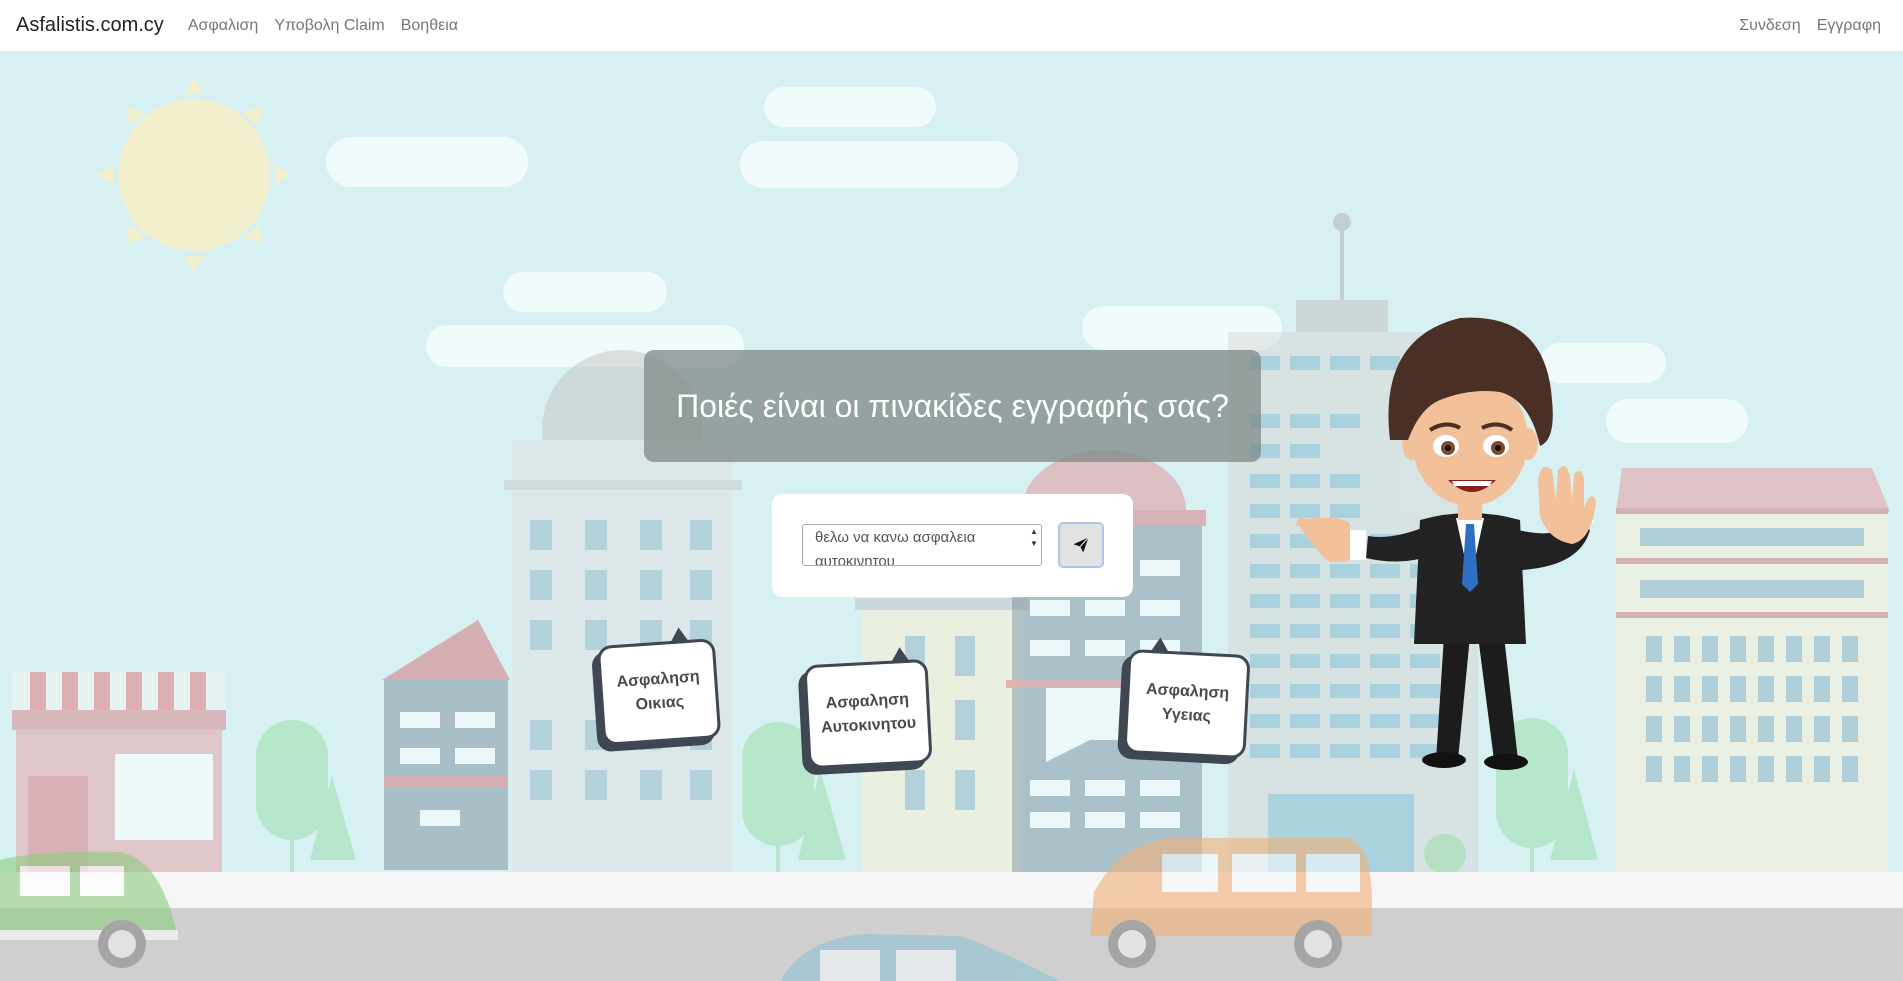  Describe the element at coordinates (1769, 26) in the screenshot. I see `nav-link-login: Συνδεση` at that location.